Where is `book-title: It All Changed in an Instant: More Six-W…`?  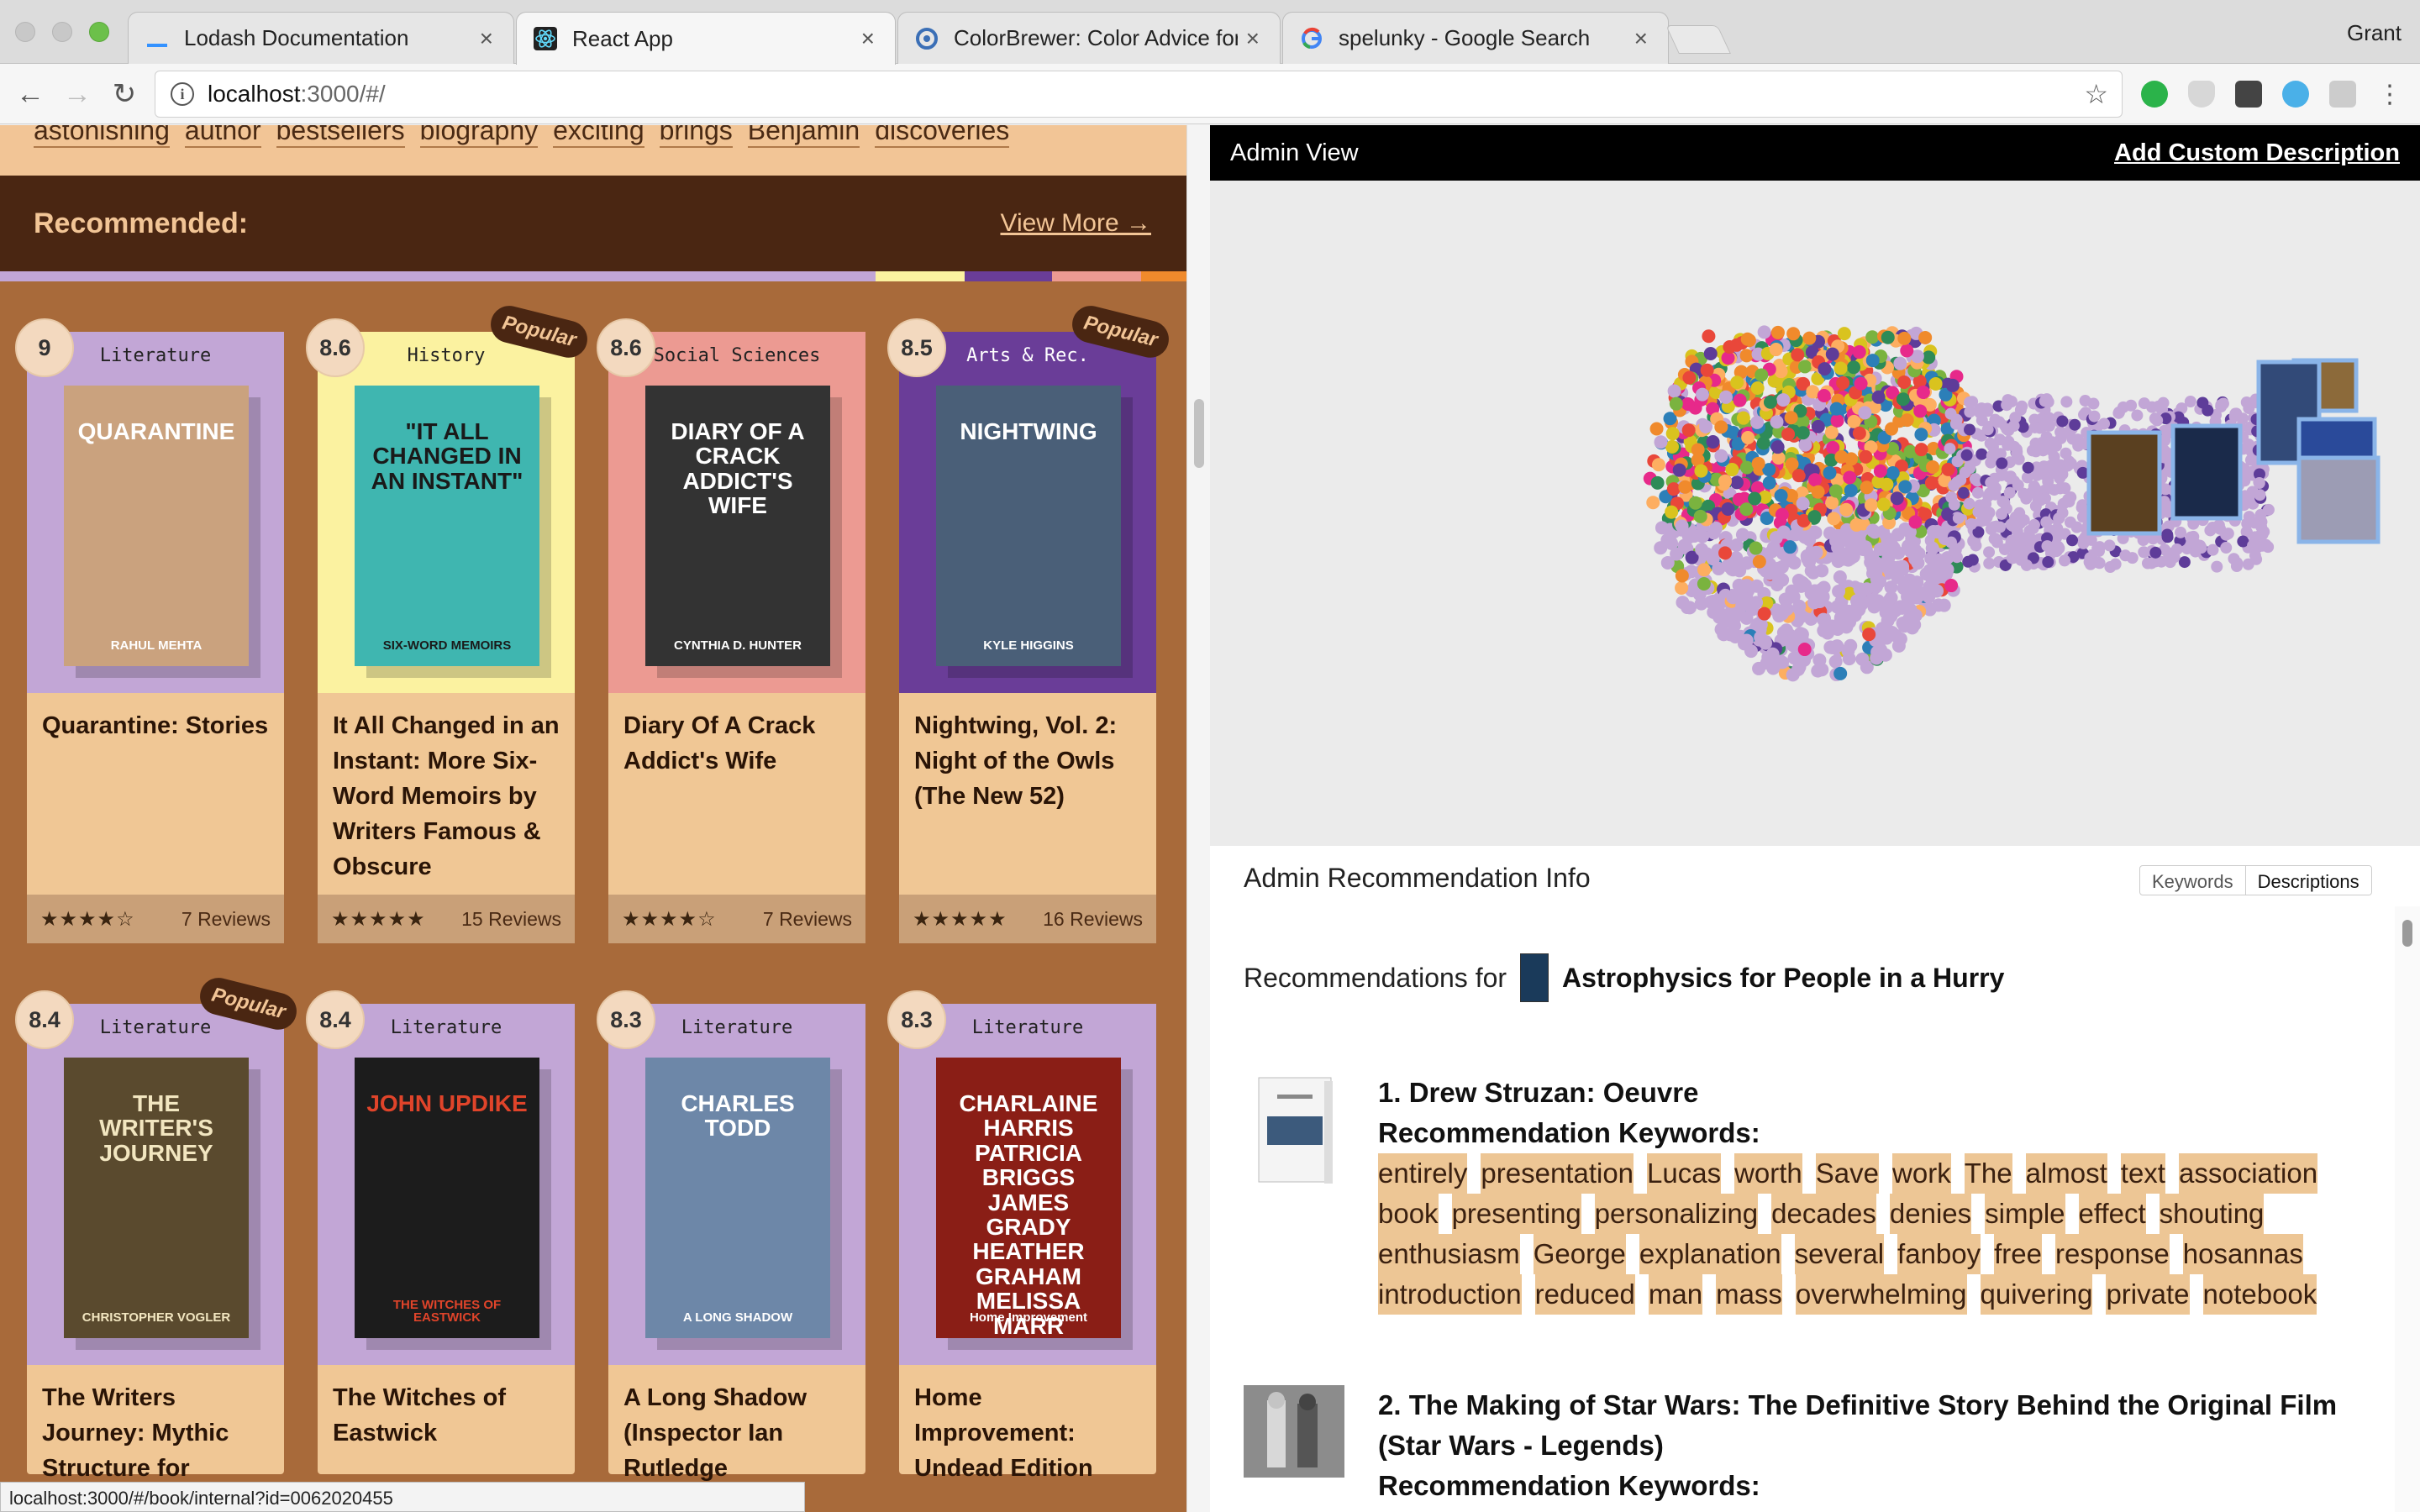
book-title: It All Changed in an Instant: More Six-W… is located at coordinates (449, 796).